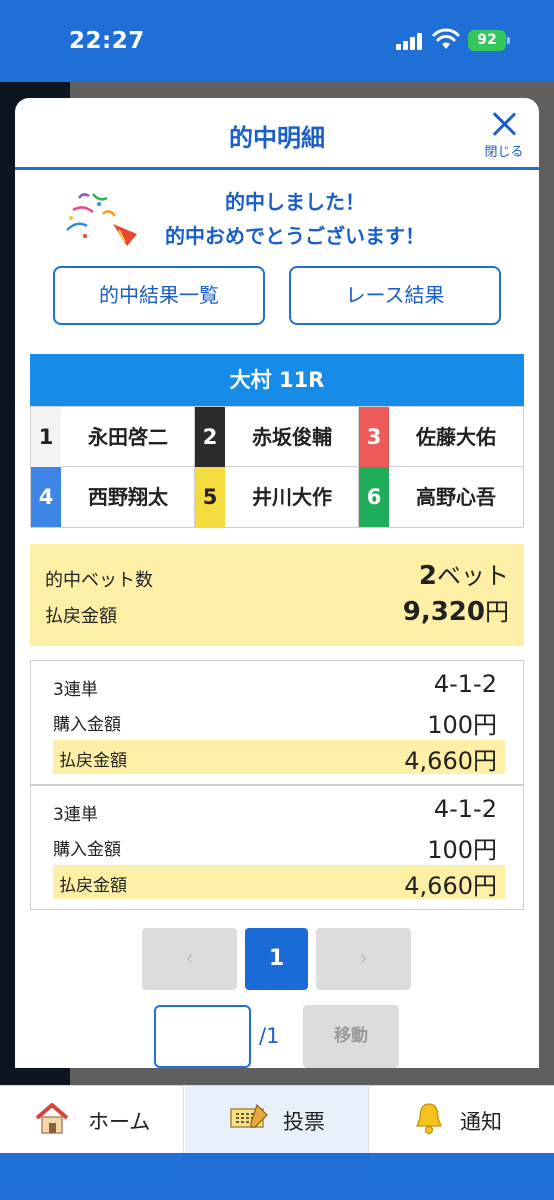 The image size is (554, 1200). I want to click on page-current-button: 1, so click(276, 959).